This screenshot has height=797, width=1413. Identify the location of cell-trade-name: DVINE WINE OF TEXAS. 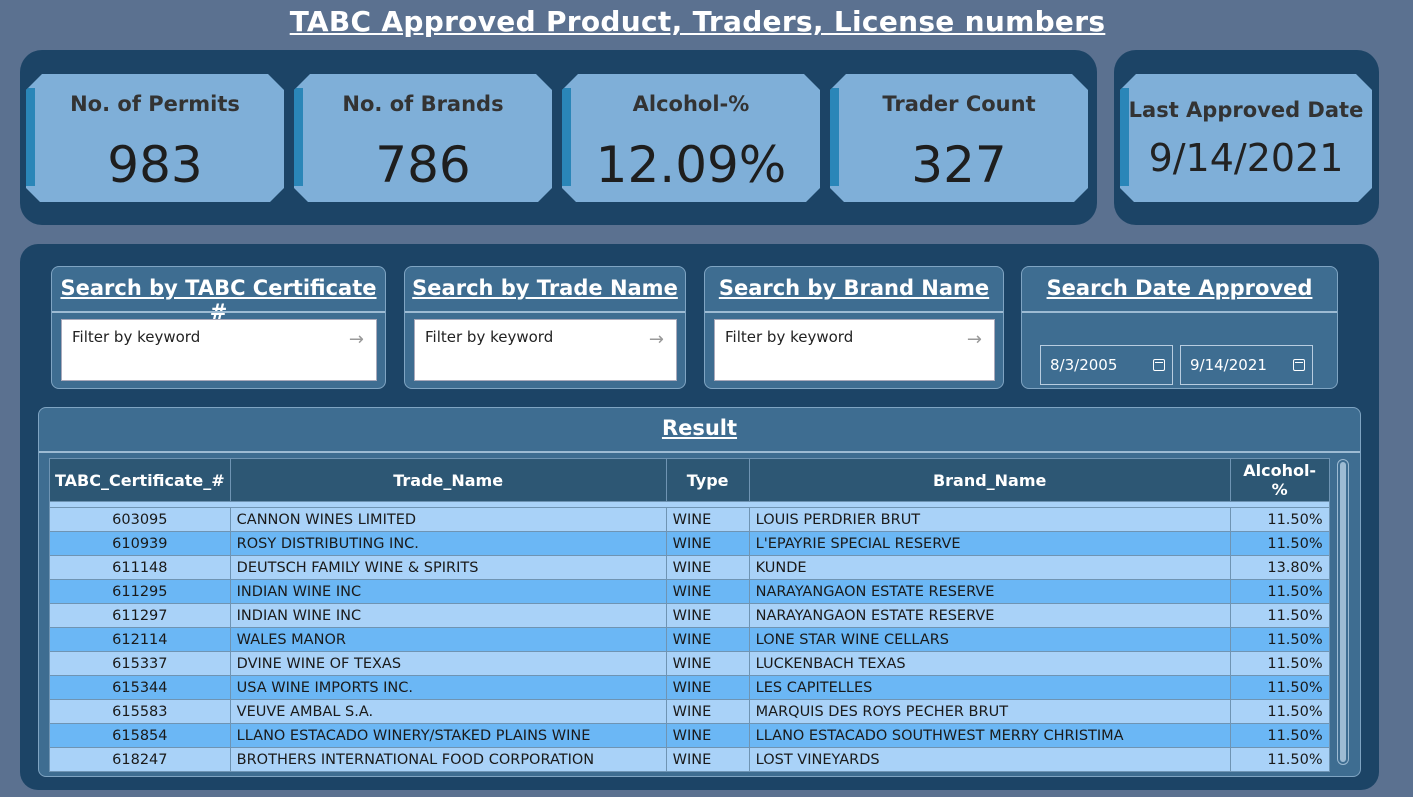
(448, 663).